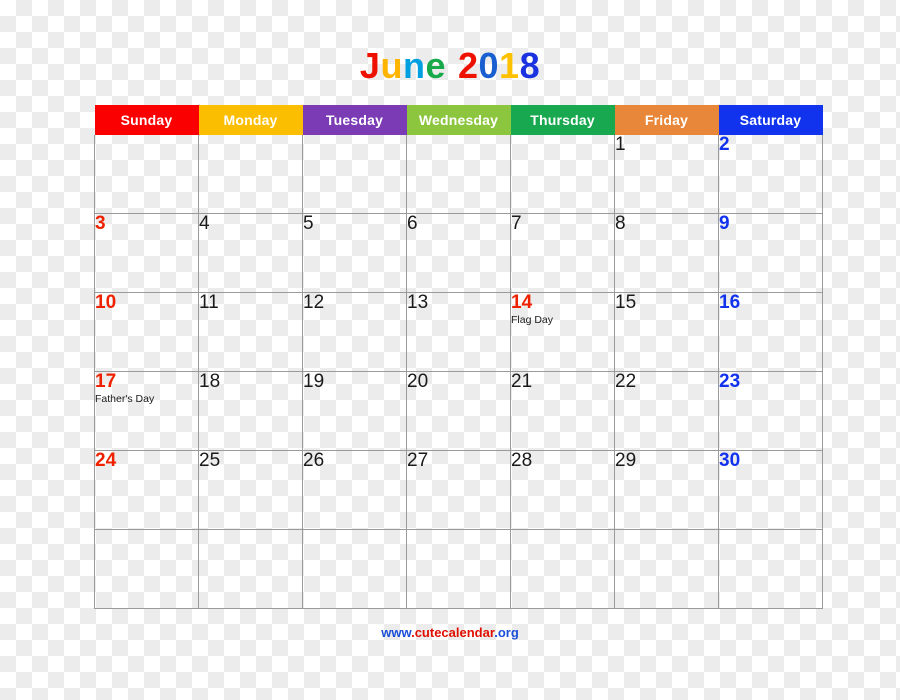  I want to click on date-number: 16, so click(730, 302).